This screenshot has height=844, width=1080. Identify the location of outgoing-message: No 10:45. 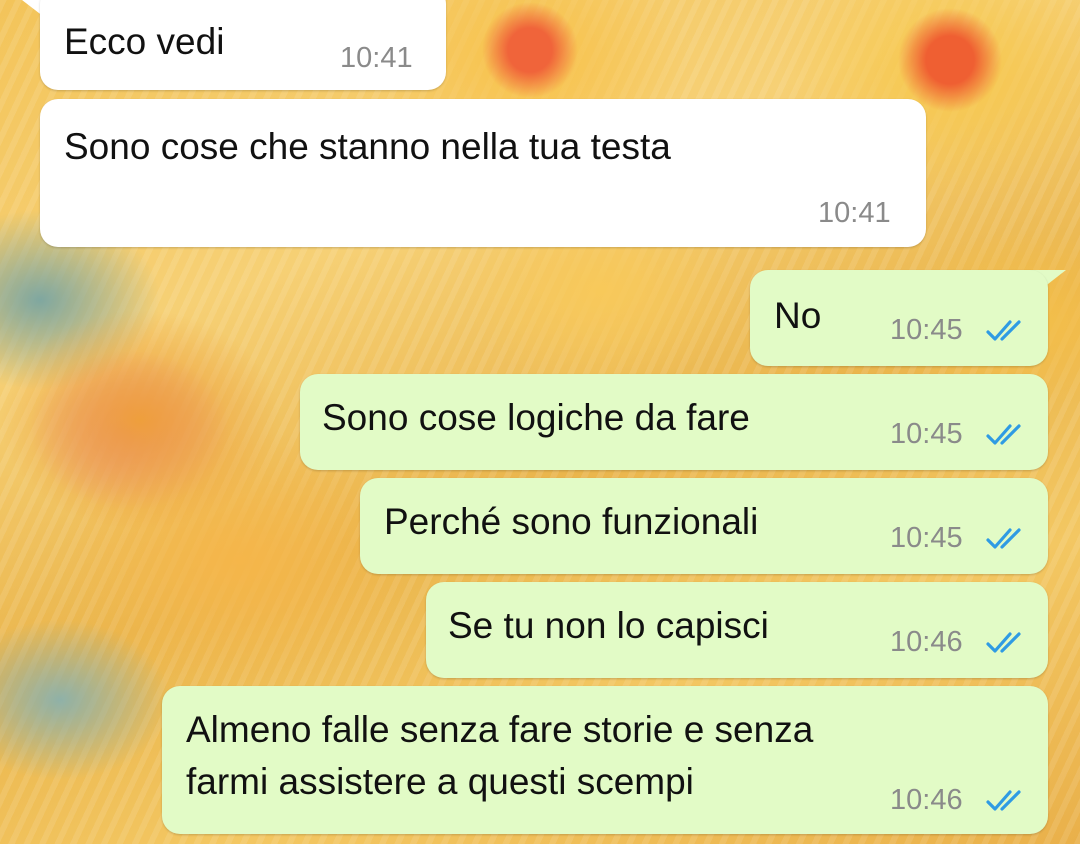
(899, 318).